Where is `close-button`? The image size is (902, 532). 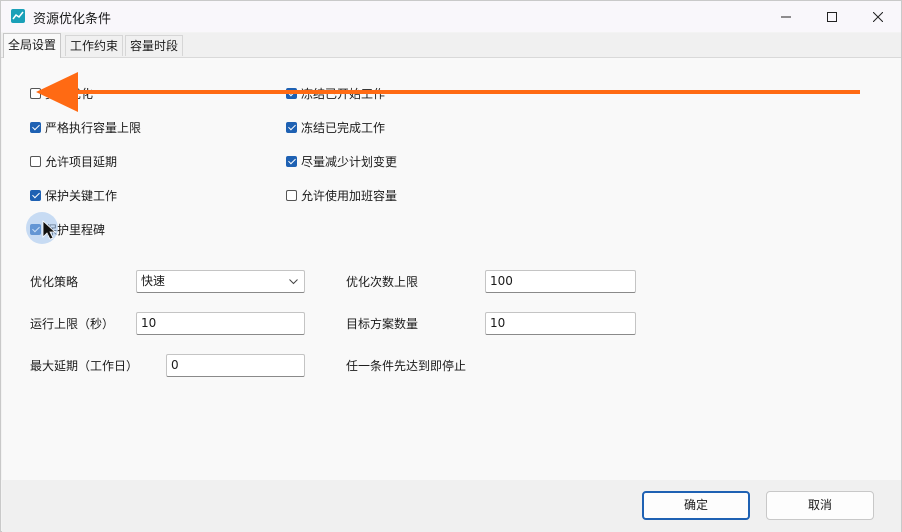
close-button is located at coordinates (878, 16).